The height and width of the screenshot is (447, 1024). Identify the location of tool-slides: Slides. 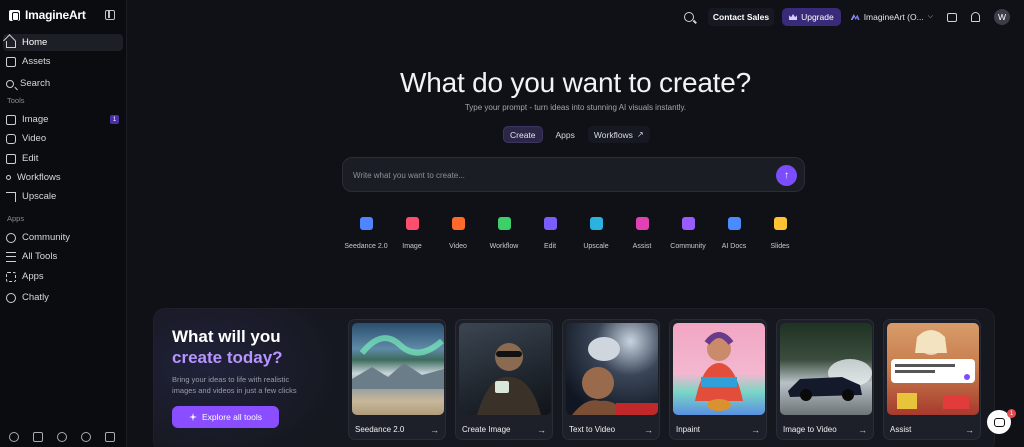
(780, 234).